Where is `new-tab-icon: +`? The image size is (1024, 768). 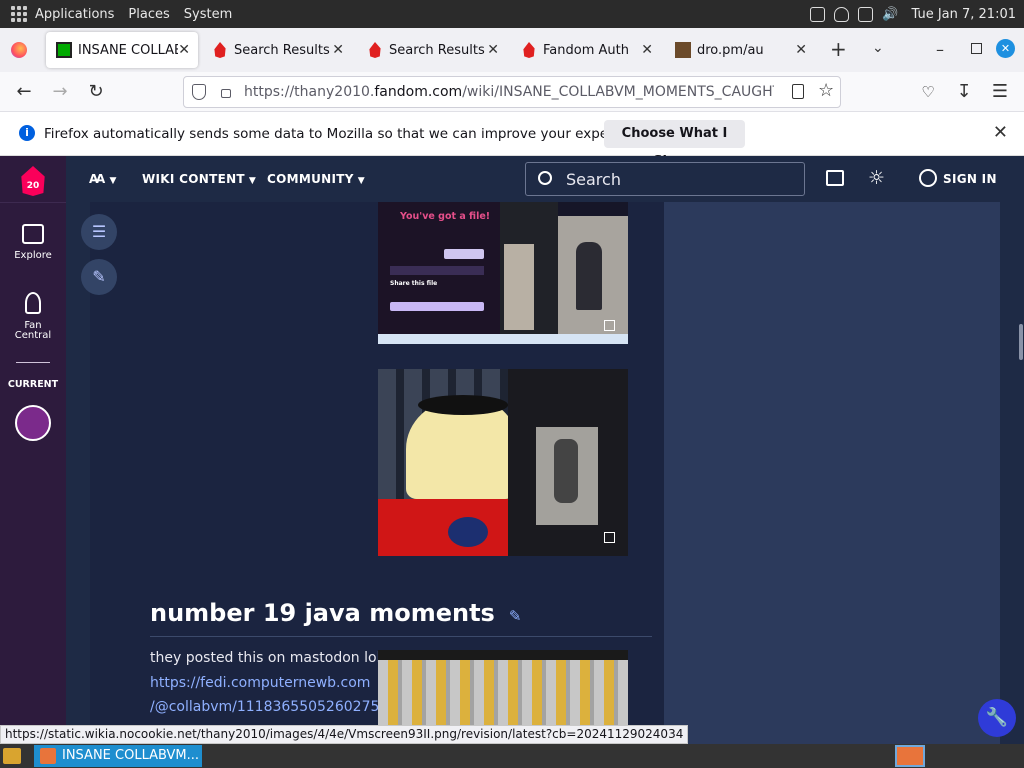
new-tab-icon: + is located at coordinates (838, 49).